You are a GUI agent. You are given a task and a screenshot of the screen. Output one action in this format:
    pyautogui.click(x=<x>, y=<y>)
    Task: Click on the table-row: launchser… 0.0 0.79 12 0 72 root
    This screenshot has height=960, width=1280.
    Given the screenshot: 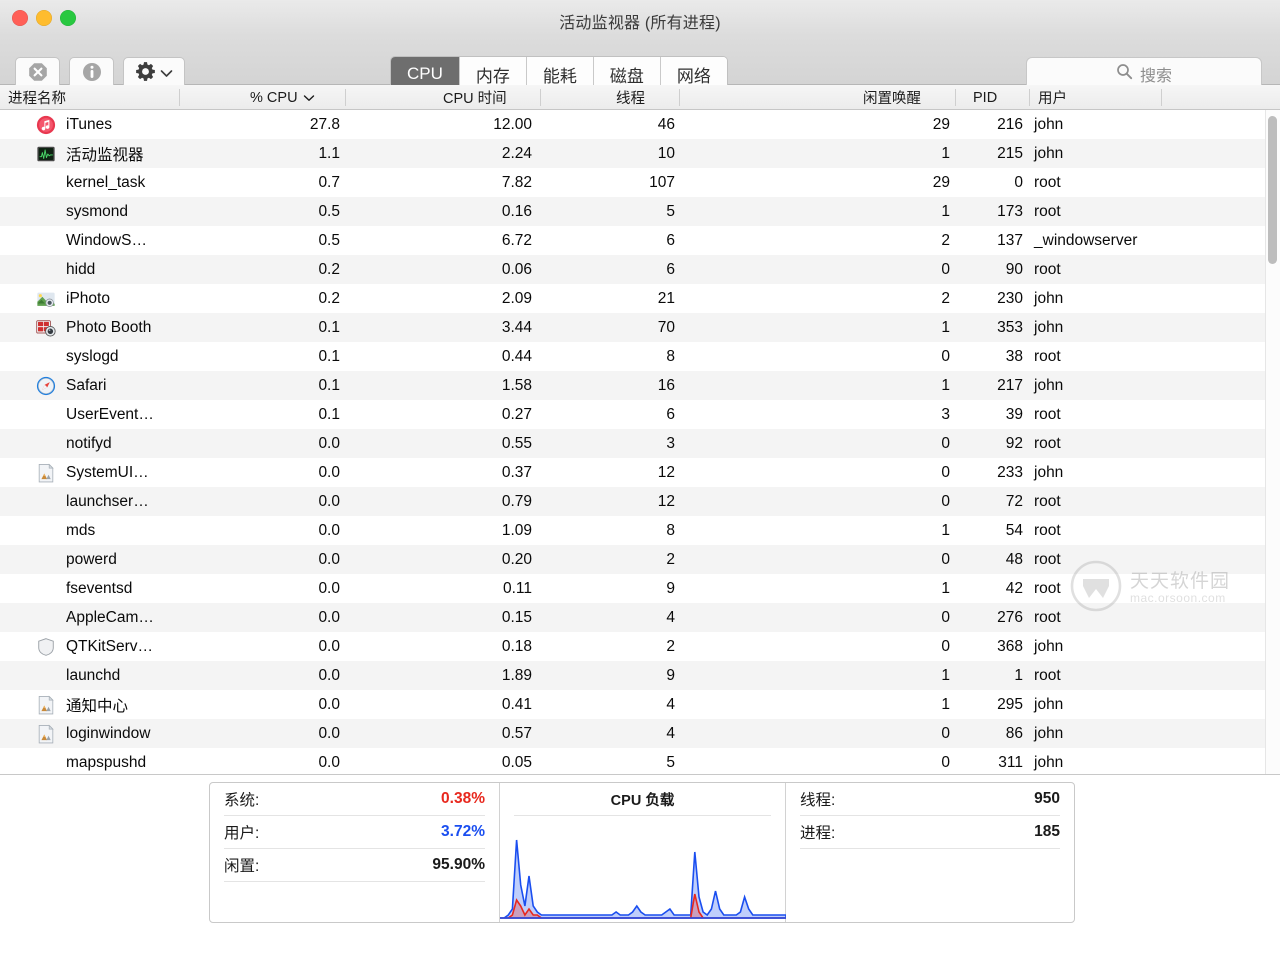 What is the action you would take?
    pyautogui.click(x=640, y=501)
    